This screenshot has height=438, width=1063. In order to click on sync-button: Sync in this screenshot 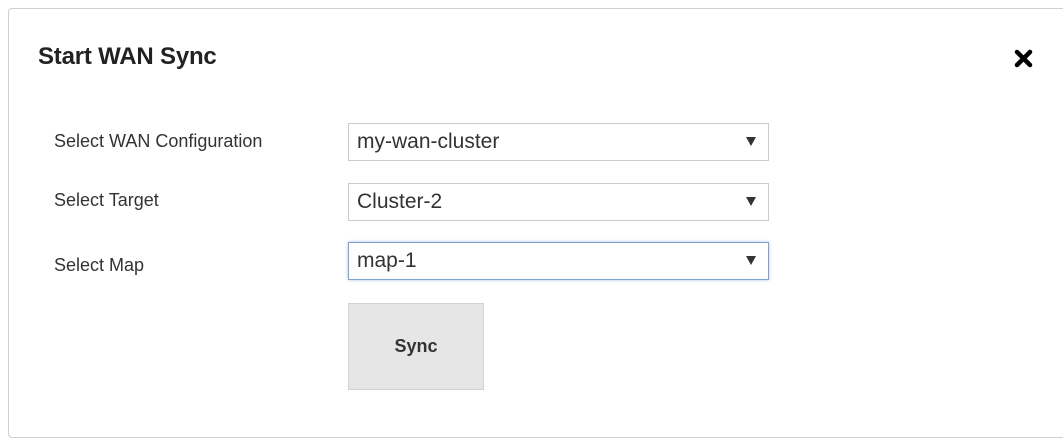, I will do `click(416, 346)`.